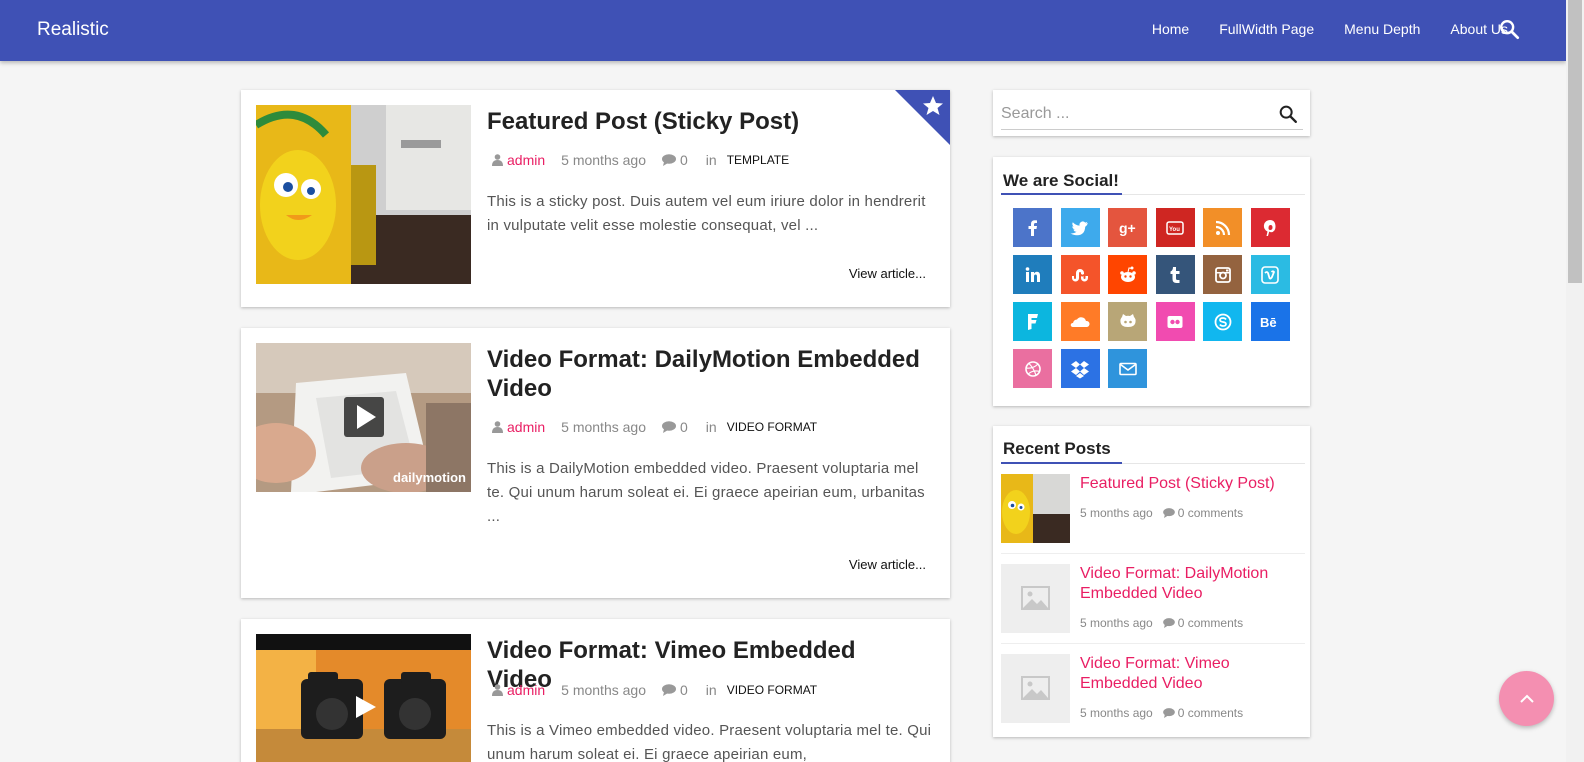 Image resolution: width=1584 pixels, height=762 pixels. What do you see at coordinates (1575, 141) in the screenshot?
I see `scrollbar-thumb` at bounding box center [1575, 141].